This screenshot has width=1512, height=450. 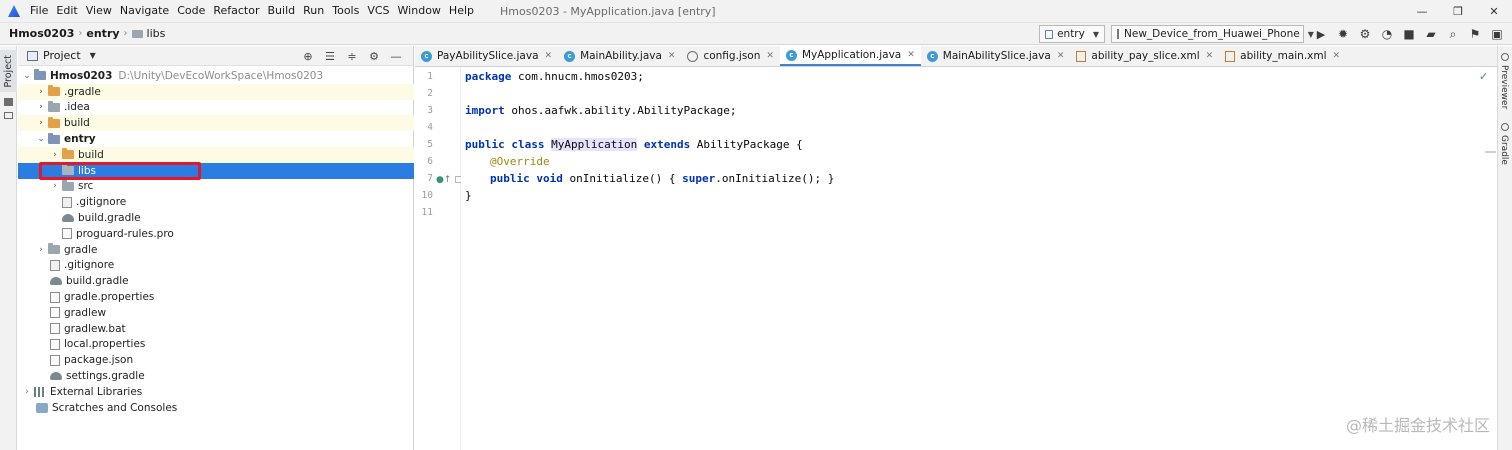 What do you see at coordinates (216, 202) in the screenshot?
I see `tree-item-entry-gitignore: .gitignore` at bounding box center [216, 202].